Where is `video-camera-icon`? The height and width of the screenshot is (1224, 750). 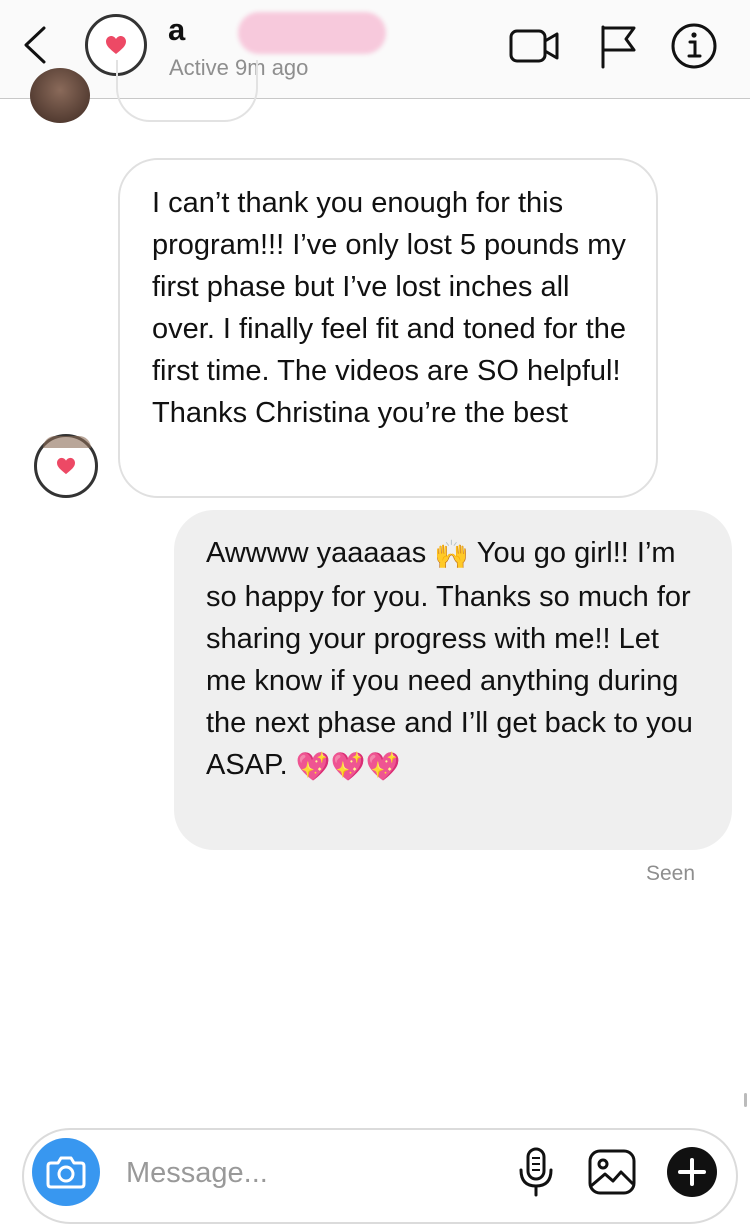
video-camera-icon is located at coordinates (534, 46).